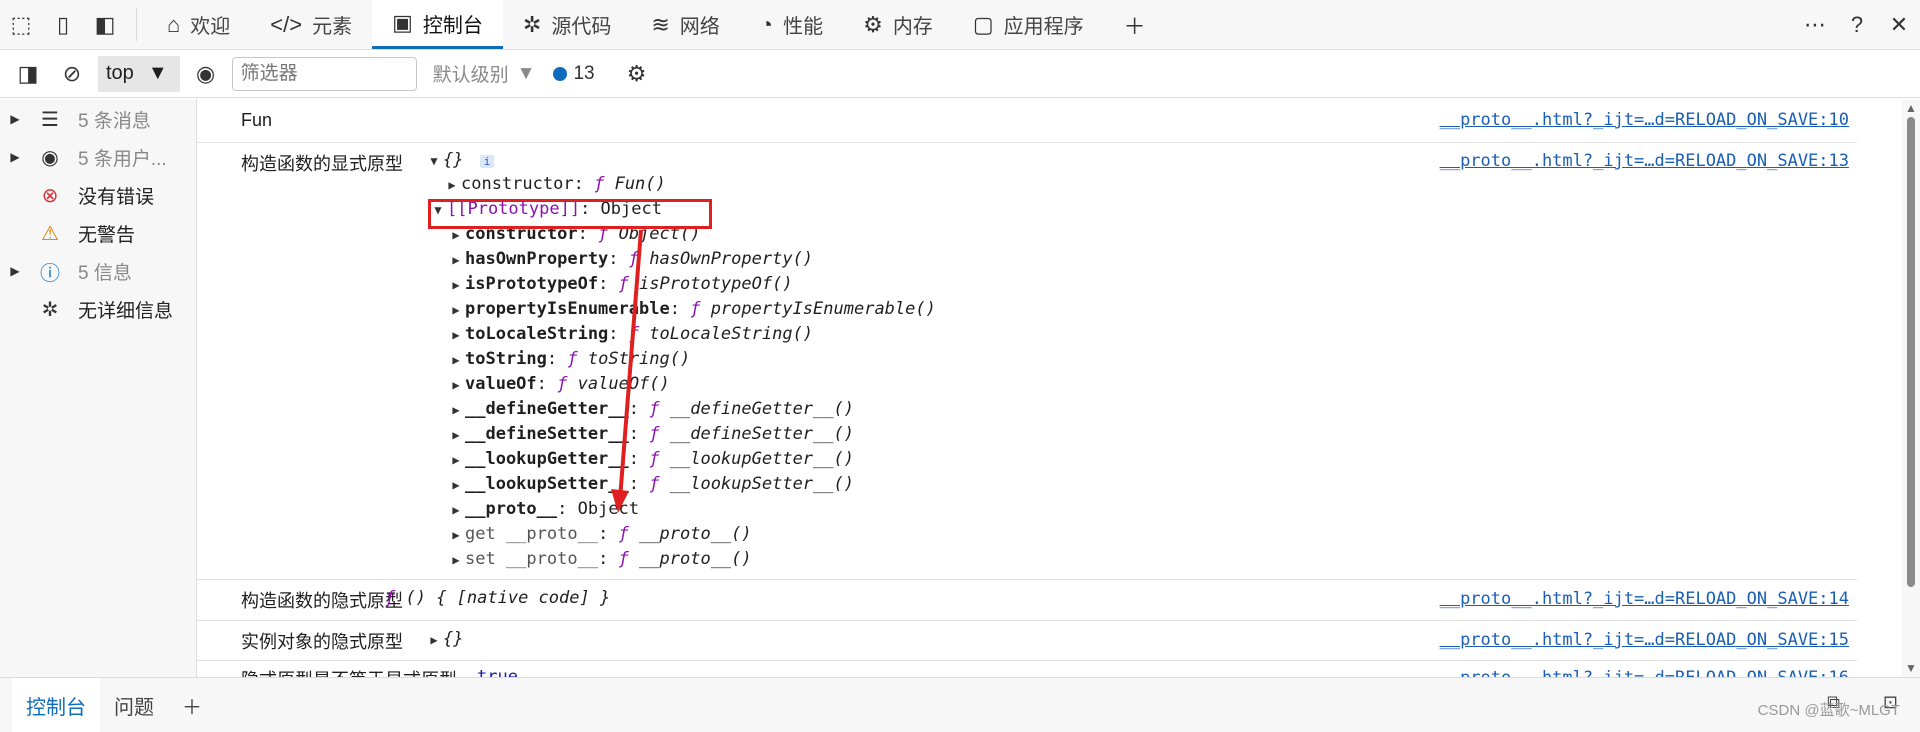  I want to click on sidebar-item-list: ▶ ☰ 5 条消息, so click(98, 119).